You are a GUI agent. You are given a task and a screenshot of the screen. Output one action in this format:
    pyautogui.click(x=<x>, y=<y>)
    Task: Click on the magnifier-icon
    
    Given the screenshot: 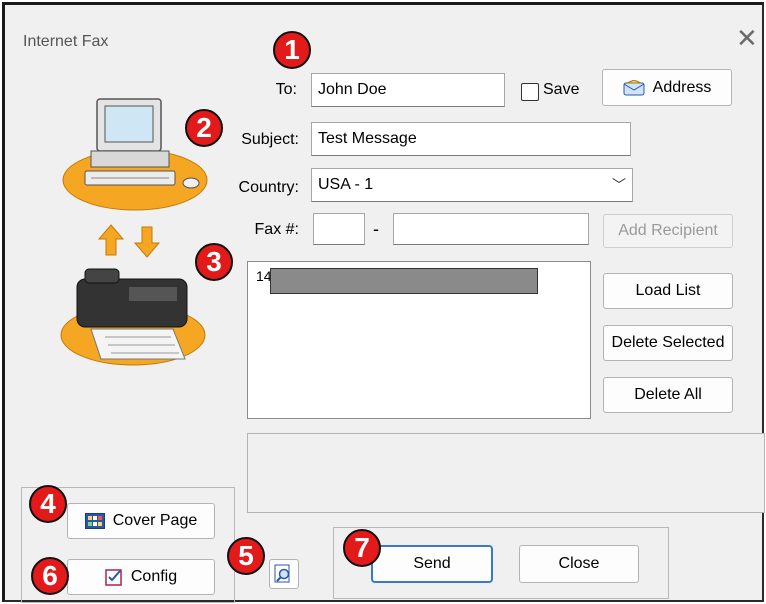 What is the action you would take?
    pyautogui.click(x=282, y=573)
    